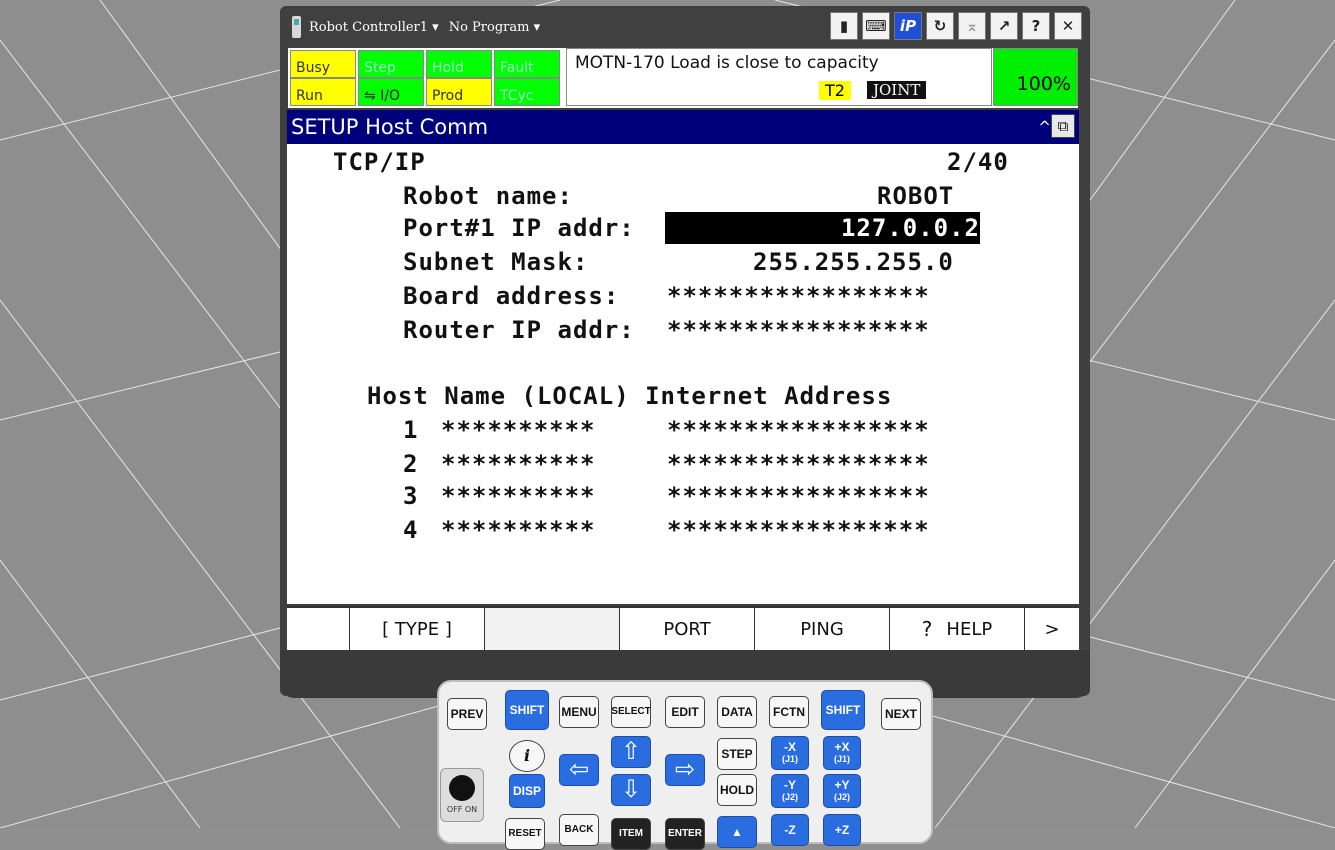  I want to click on screen-title: SETUP Host Comm, so click(390, 127).